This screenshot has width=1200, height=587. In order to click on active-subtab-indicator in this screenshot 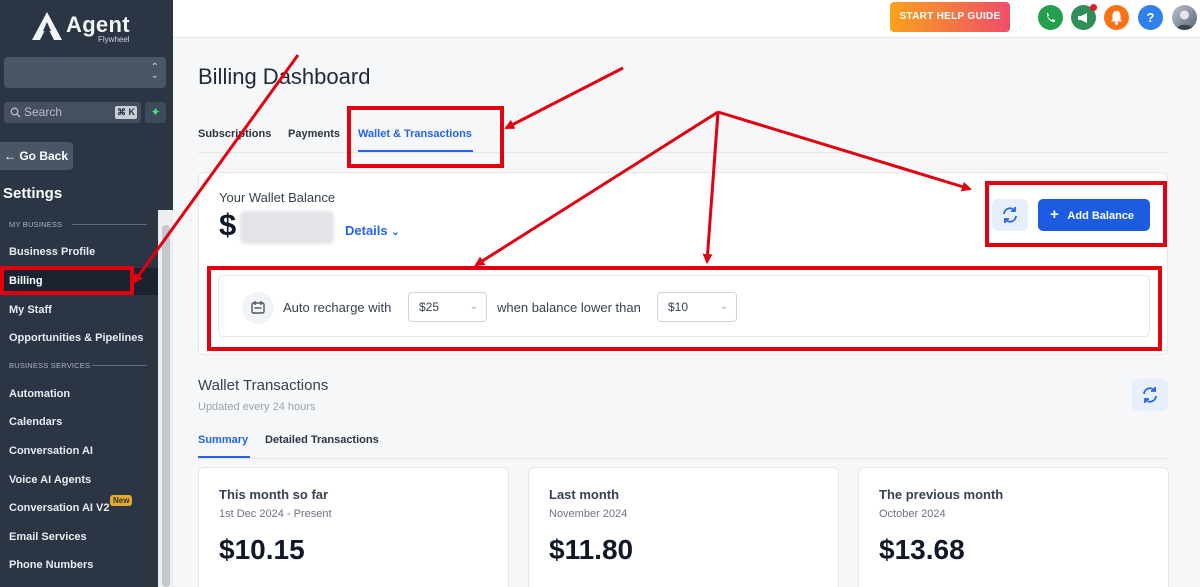, I will do `click(224, 457)`.